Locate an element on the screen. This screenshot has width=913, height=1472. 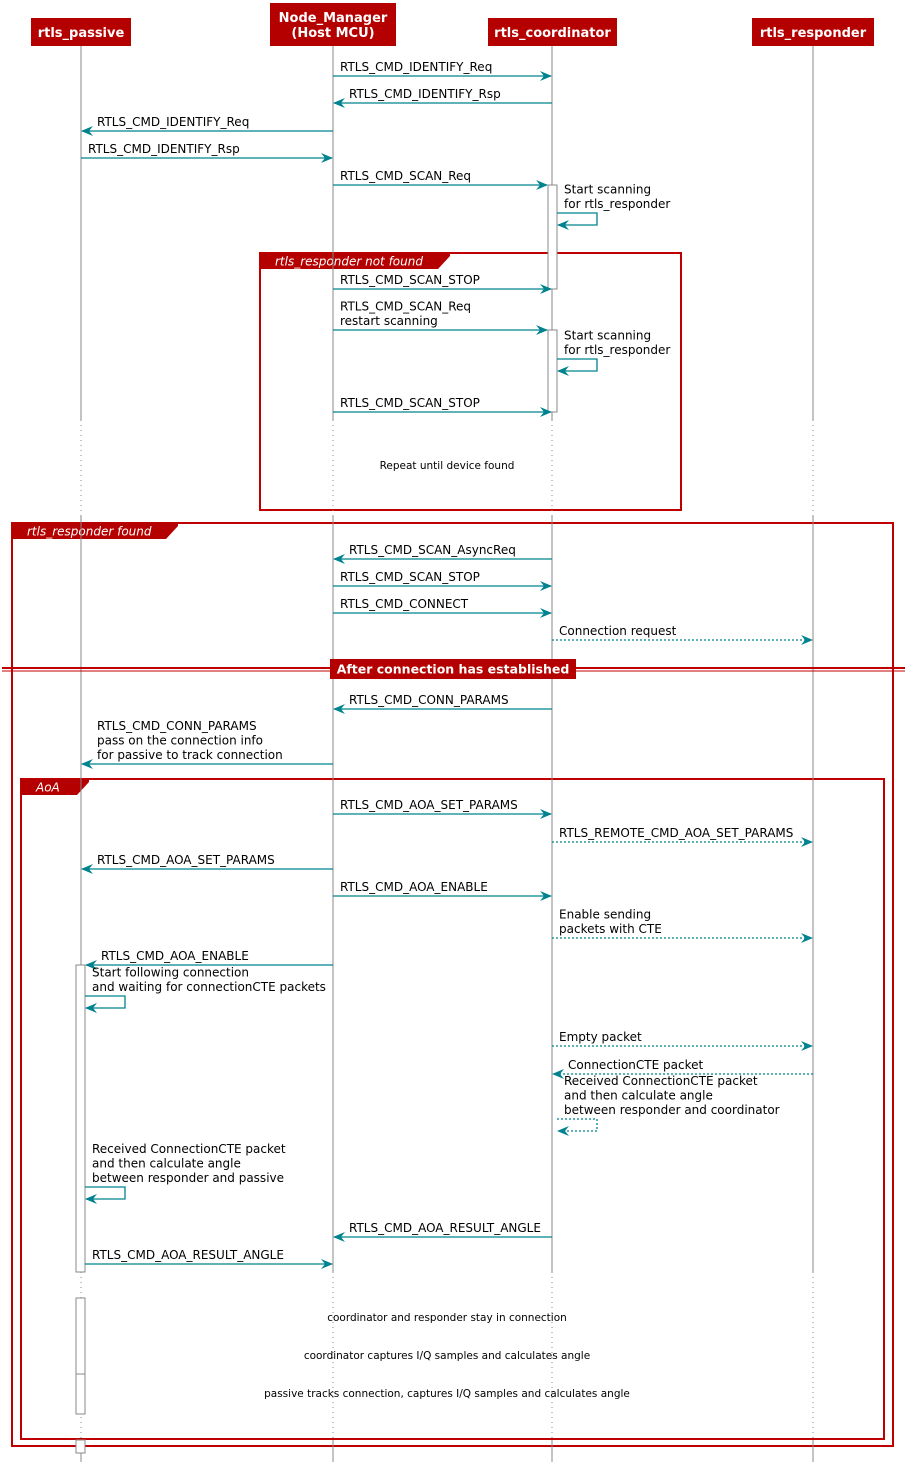
message: ConnectionCTE packet is located at coordinates (682, 1068).